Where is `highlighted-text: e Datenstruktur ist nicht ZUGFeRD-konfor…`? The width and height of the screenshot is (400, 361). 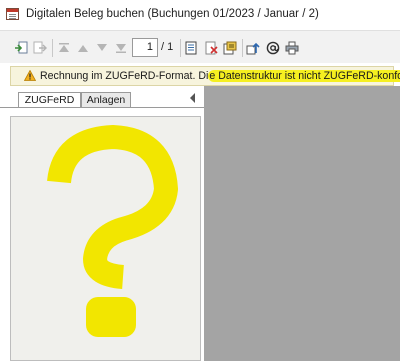
highlighted-text: e Datenstruktur ist nicht ZUGFeRD-konfor… is located at coordinates (304, 76).